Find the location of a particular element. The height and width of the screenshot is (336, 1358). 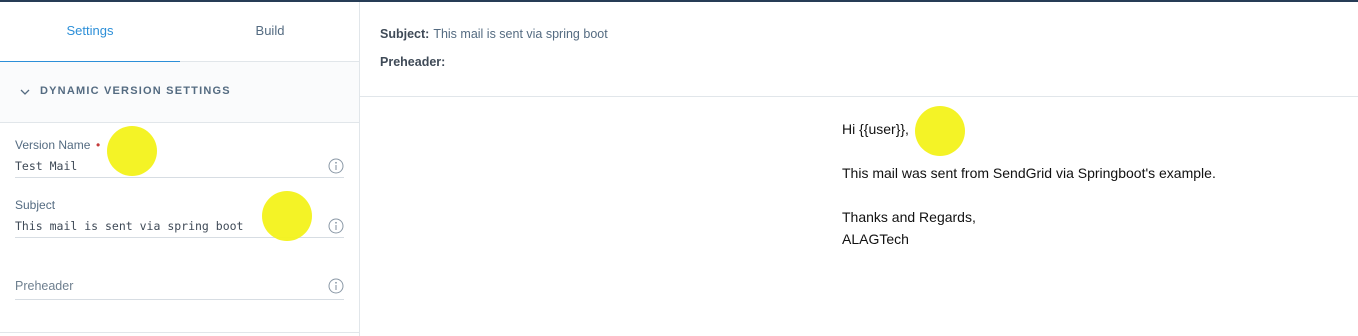

preheader-input: Preheader is located at coordinates (179, 288).